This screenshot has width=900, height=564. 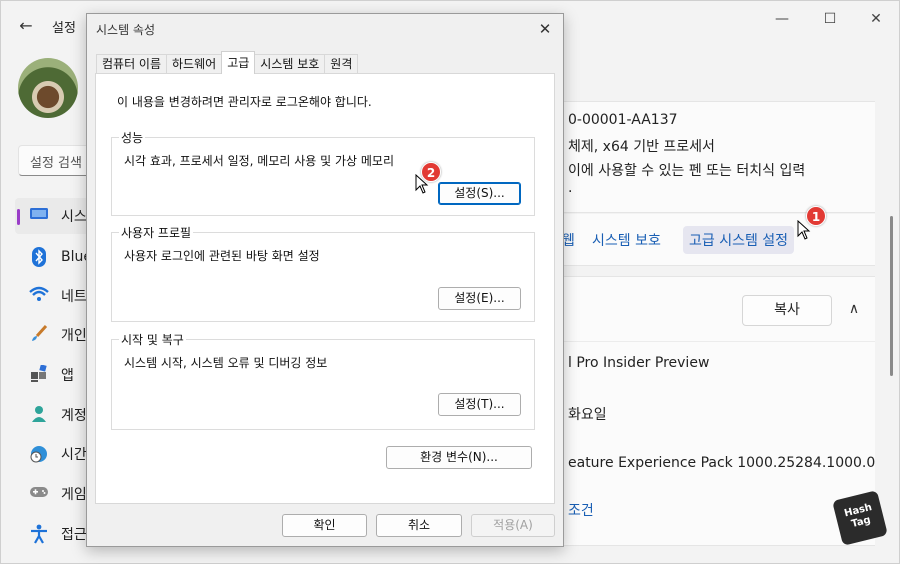 I want to click on tab-system-protection: 시스템 보호, so click(x=290, y=64).